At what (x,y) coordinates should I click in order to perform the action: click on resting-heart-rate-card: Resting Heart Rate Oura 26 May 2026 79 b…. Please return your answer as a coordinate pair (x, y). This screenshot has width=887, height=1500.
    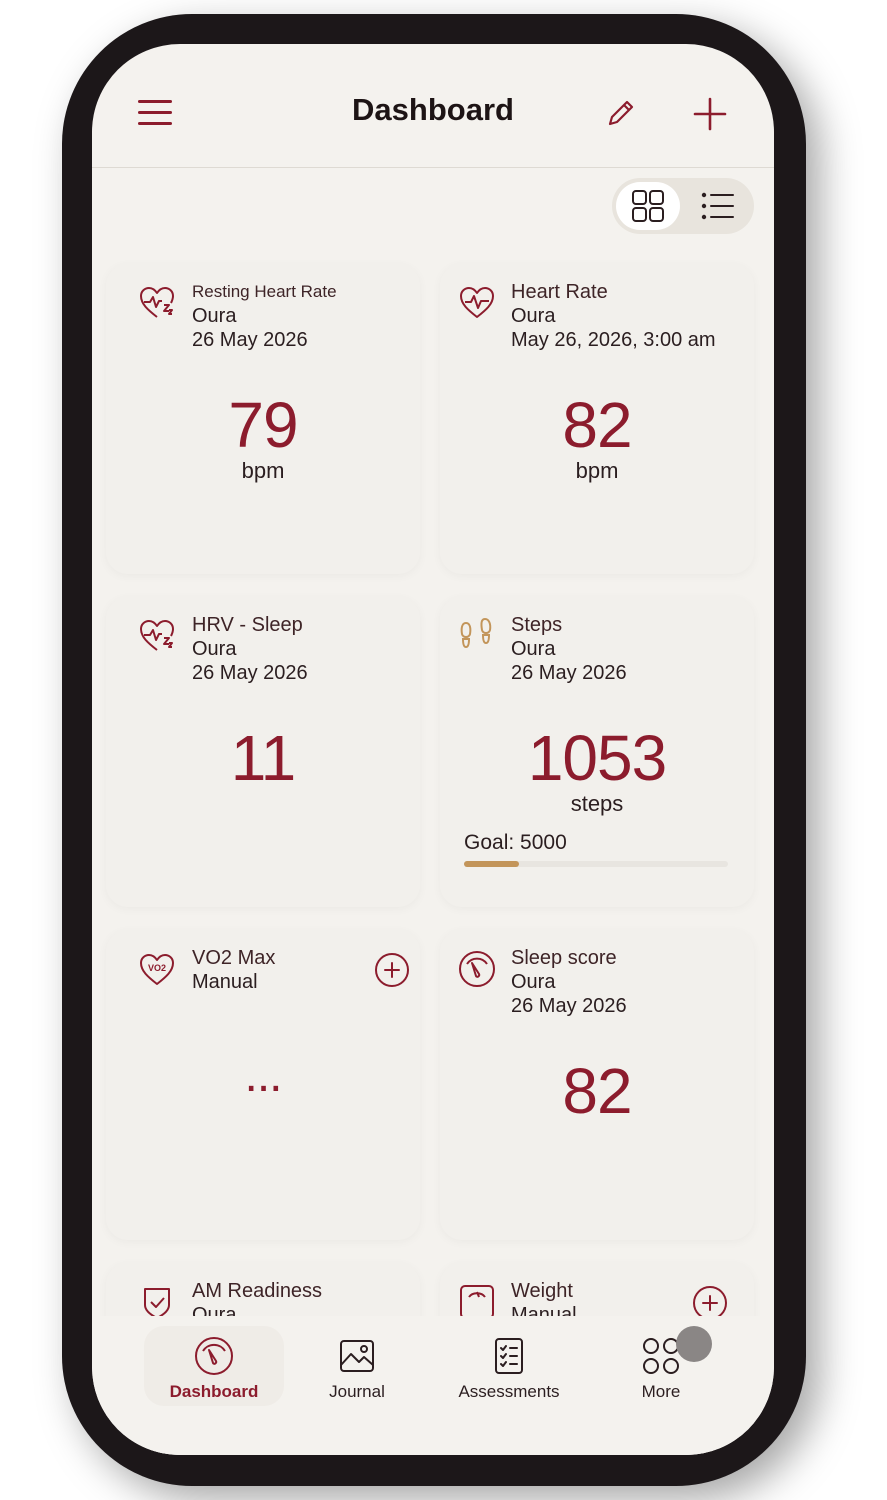
    Looking at the image, I should click on (263, 419).